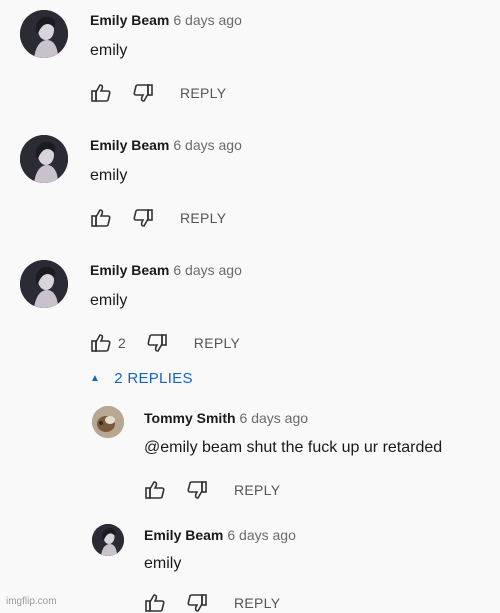  Describe the element at coordinates (190, 418) in the screenshot. I see `author-name: Tommy Smith` at that location.